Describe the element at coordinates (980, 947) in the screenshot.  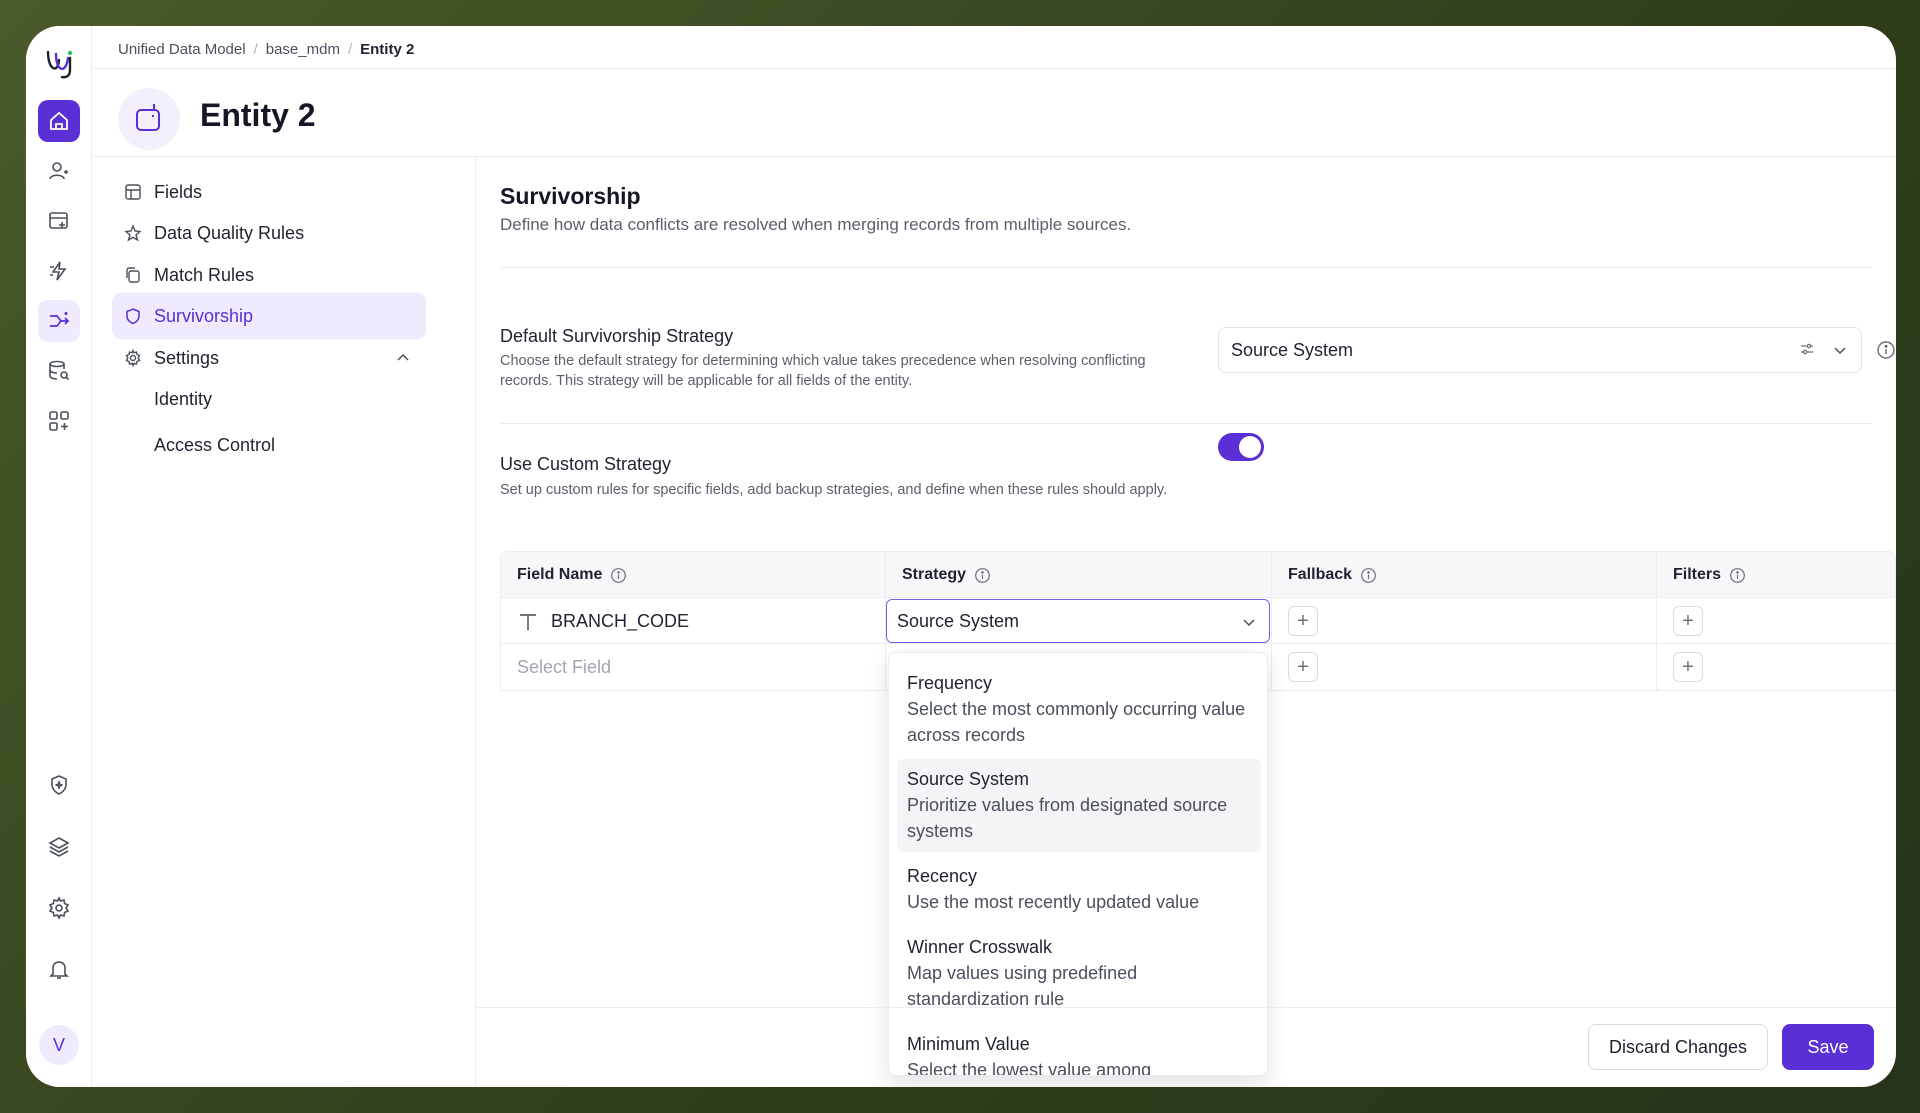
I see `option-title: Winner Crosswalk` at that location.